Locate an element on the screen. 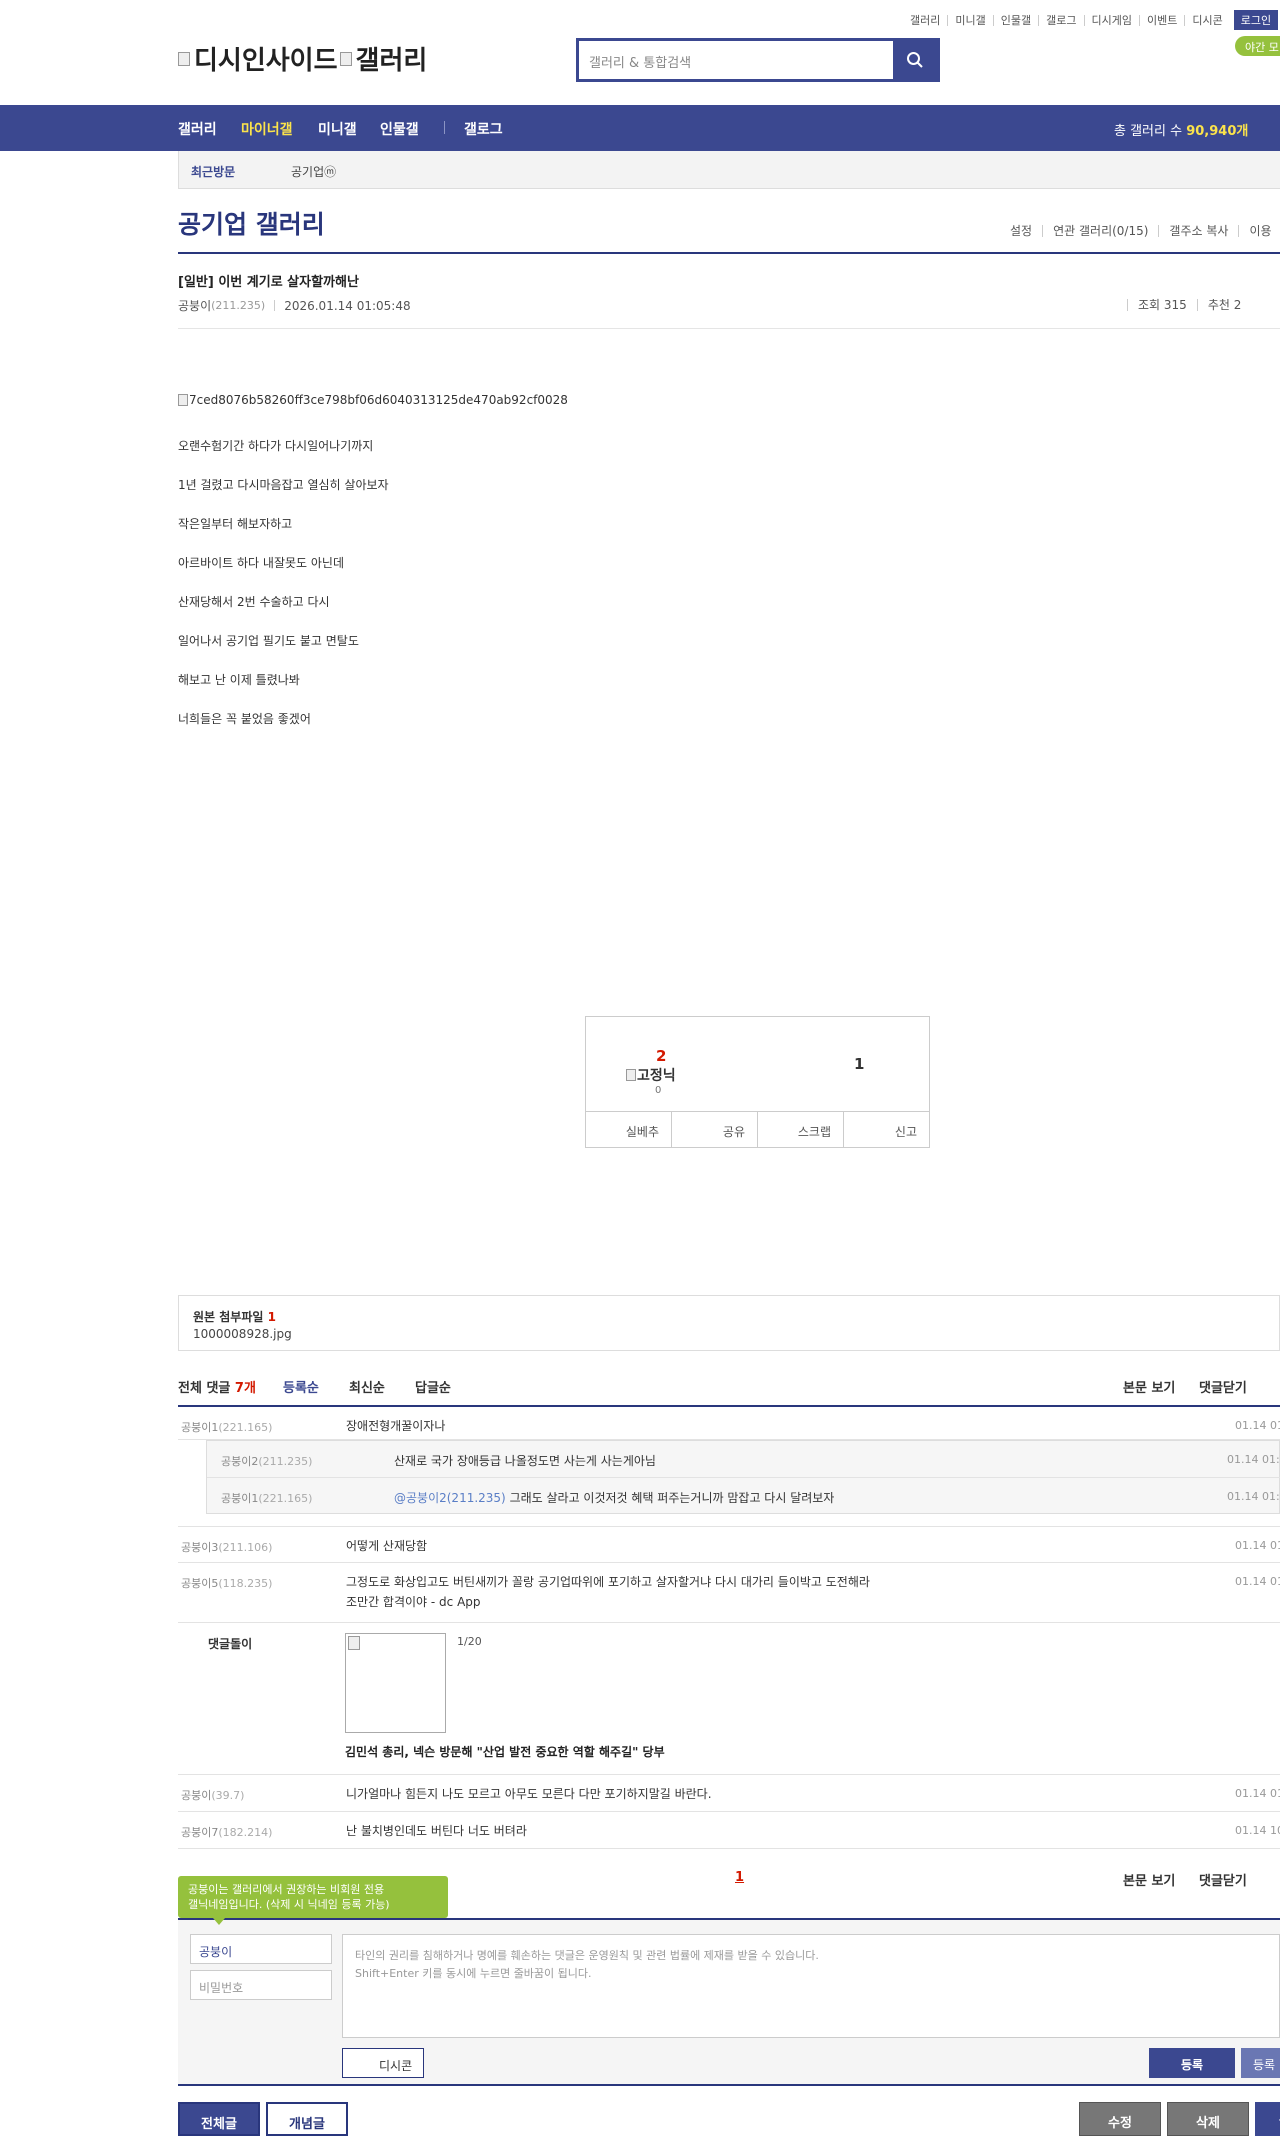  fixed-nick-count: 0 is located at coordinates (658, 1090).